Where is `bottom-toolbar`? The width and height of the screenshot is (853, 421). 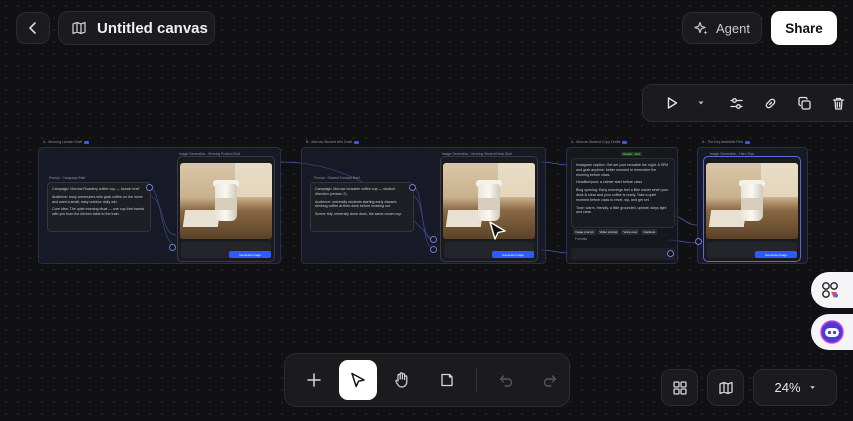 bottom-toolbar is located at coordinates (427, 380).